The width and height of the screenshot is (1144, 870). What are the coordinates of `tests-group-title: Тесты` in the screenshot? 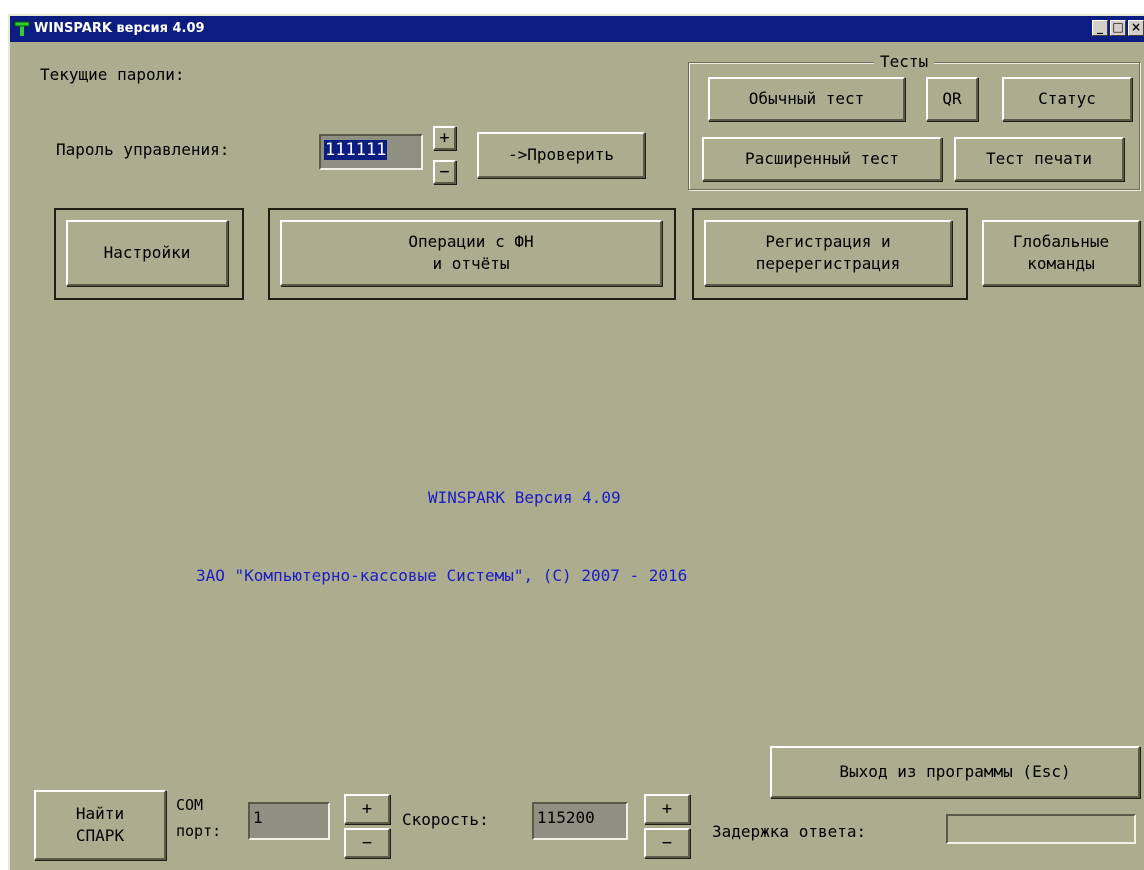 It's located at (904, 61).